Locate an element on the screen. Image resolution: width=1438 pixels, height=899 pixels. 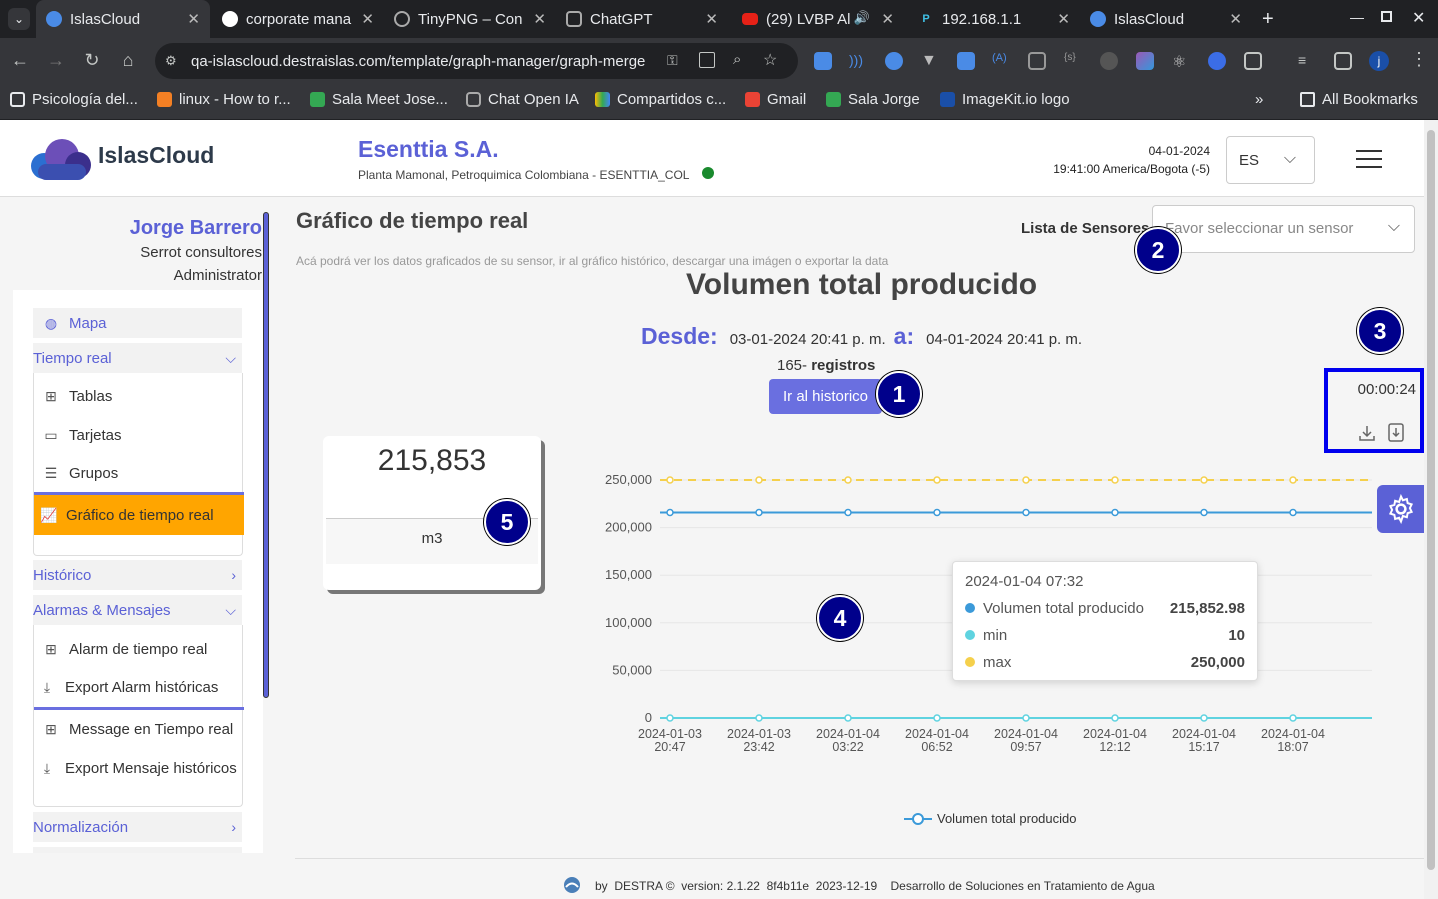
tab-islascloud: IslasCloud ✕ is located at coordinates (123, 19).